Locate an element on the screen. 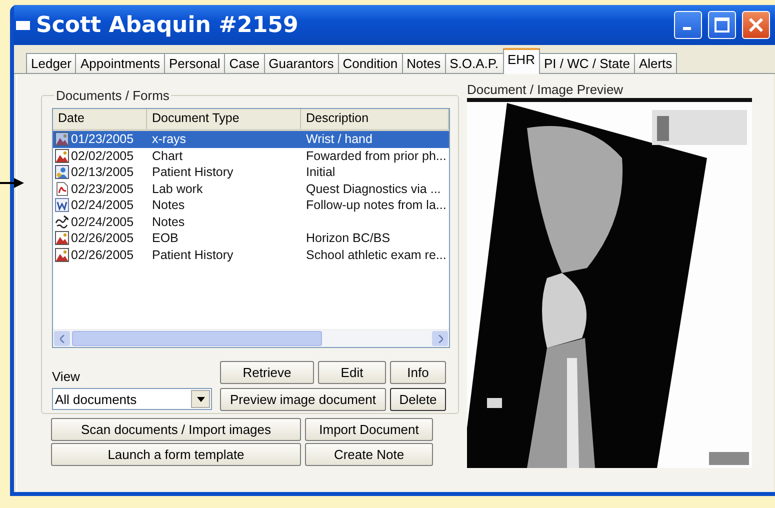 The width and height of the screenshot is (775, 508). table-cell: 02/02/2005 is located at coordinates (102, 155).